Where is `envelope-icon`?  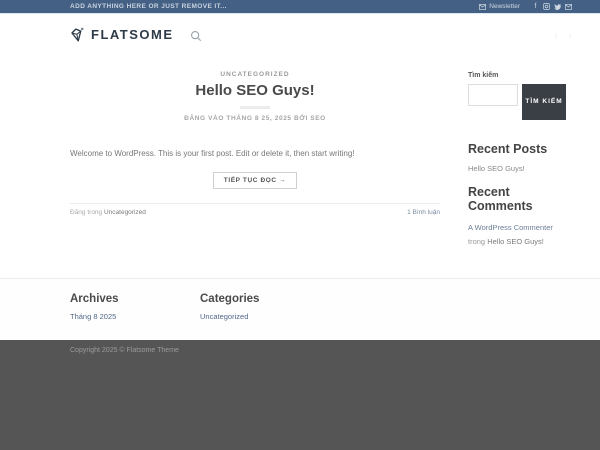 envelope-icon is located at coordinates (483, 6).